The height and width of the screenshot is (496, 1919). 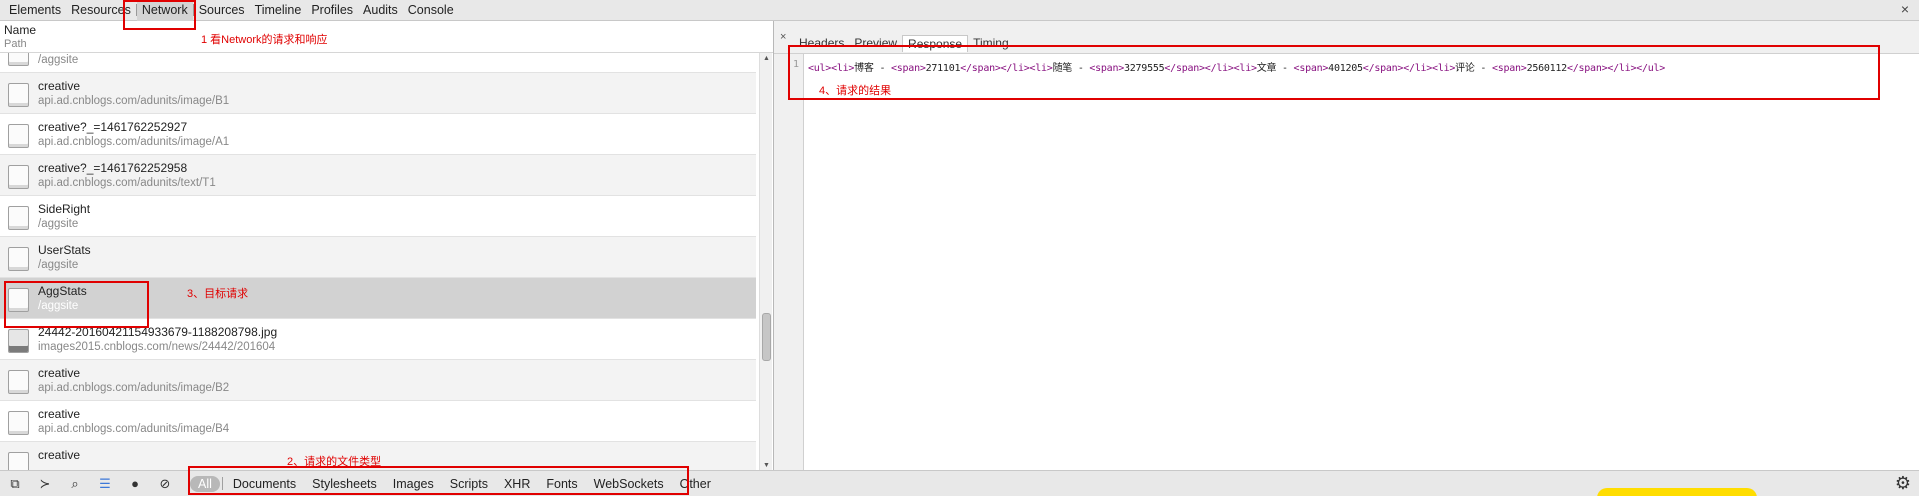 I want to click on request-path: api.ad.cnblogs.com/adunits/text/T1, so click(x=127, y=183).